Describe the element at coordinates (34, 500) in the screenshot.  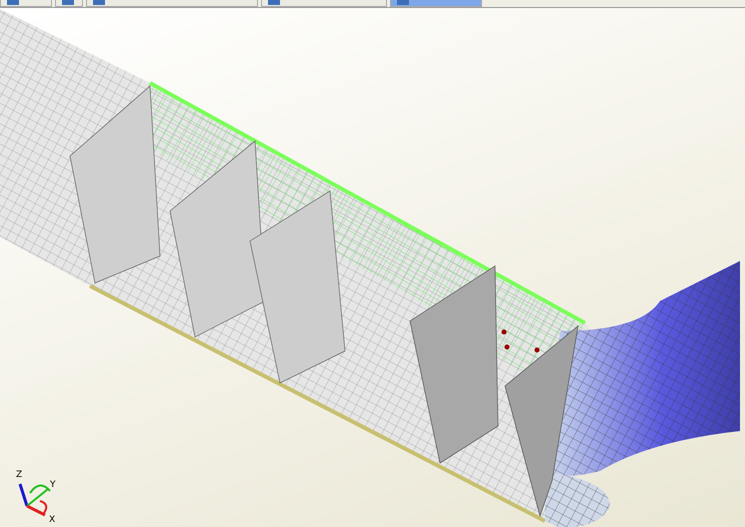
I see `axis-triad-icon` at that location.